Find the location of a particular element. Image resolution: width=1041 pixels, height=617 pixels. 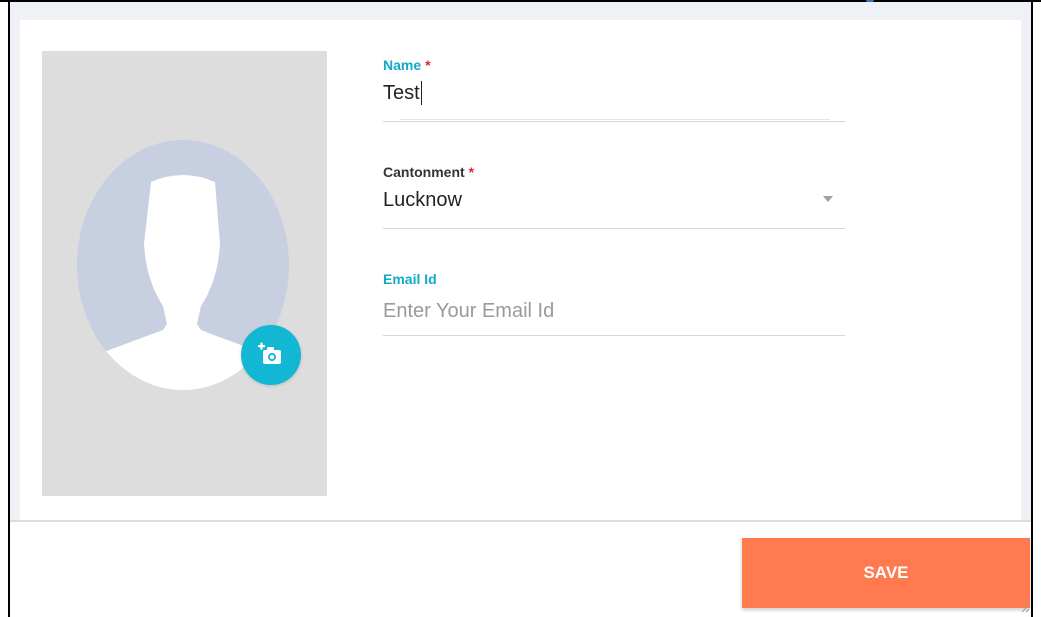

text-cursor is located at coordinates (421, 92).